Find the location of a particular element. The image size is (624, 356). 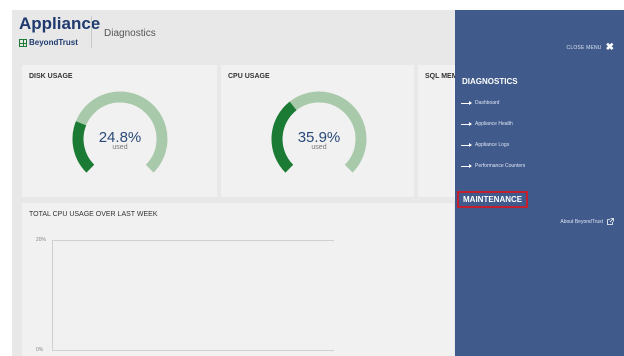

about-beyondtrust-link: About BeyondTrust is located at coordinates (587, 221).